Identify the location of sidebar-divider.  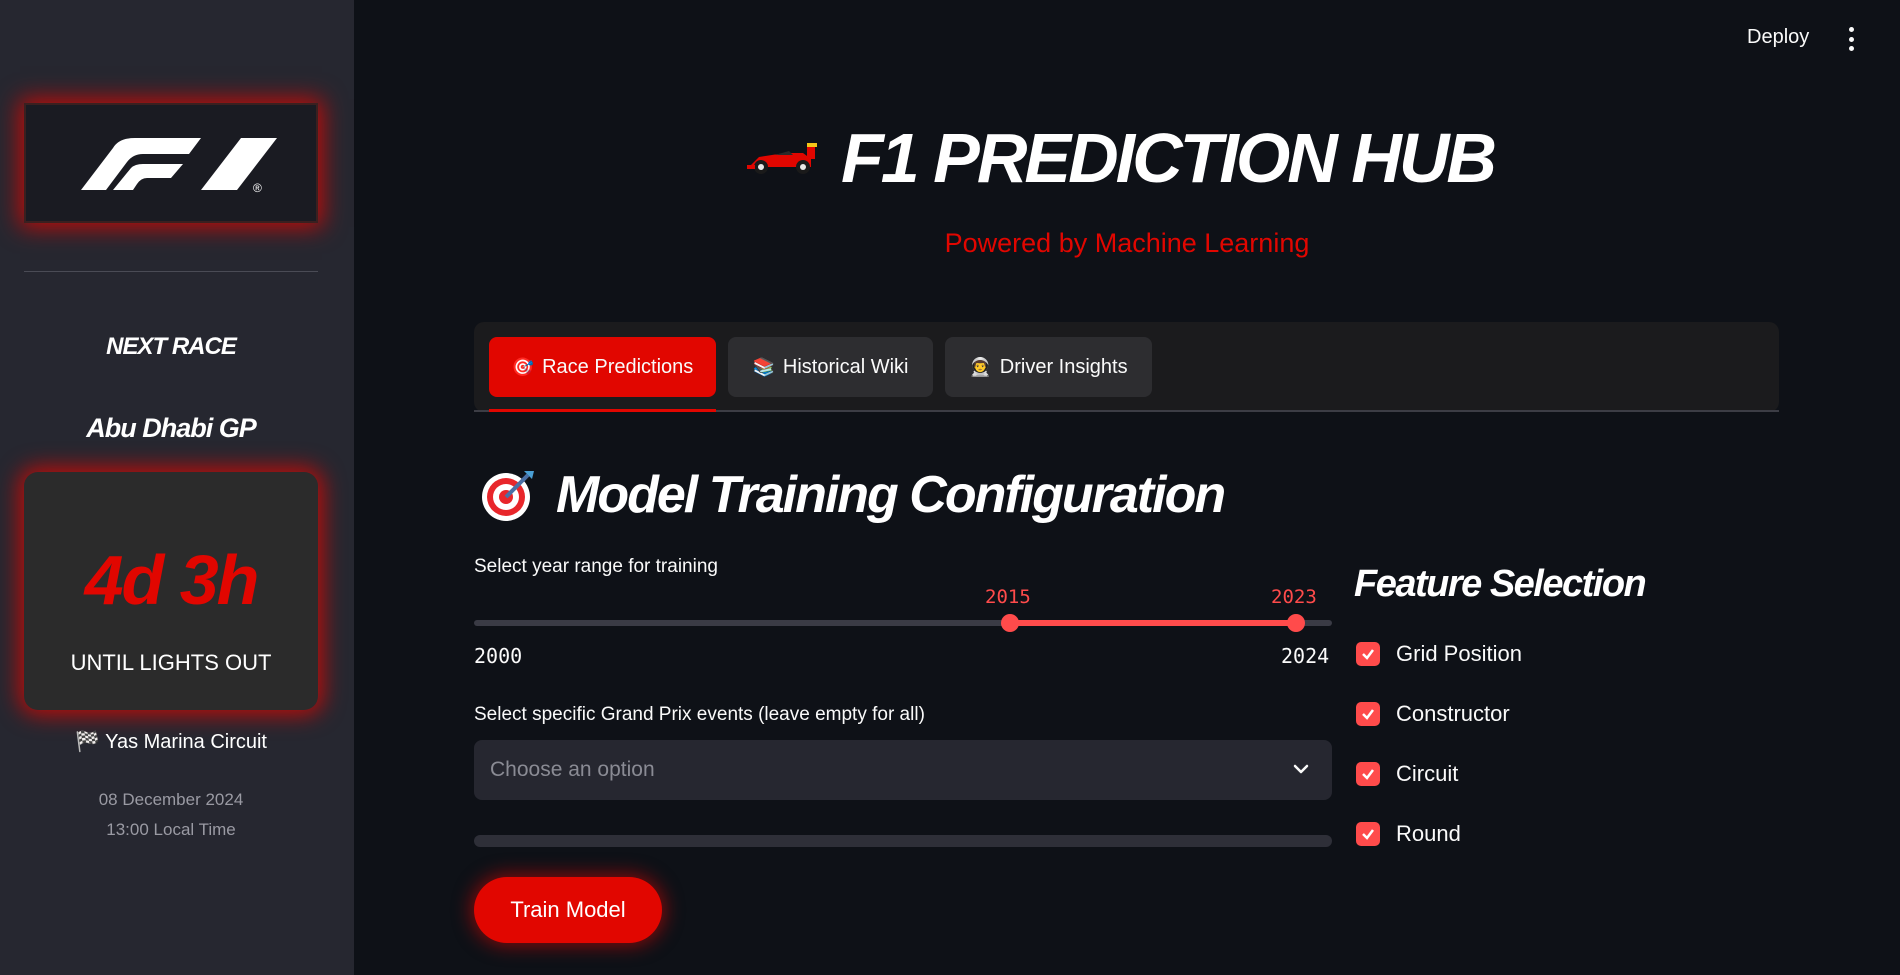
(171, 271).